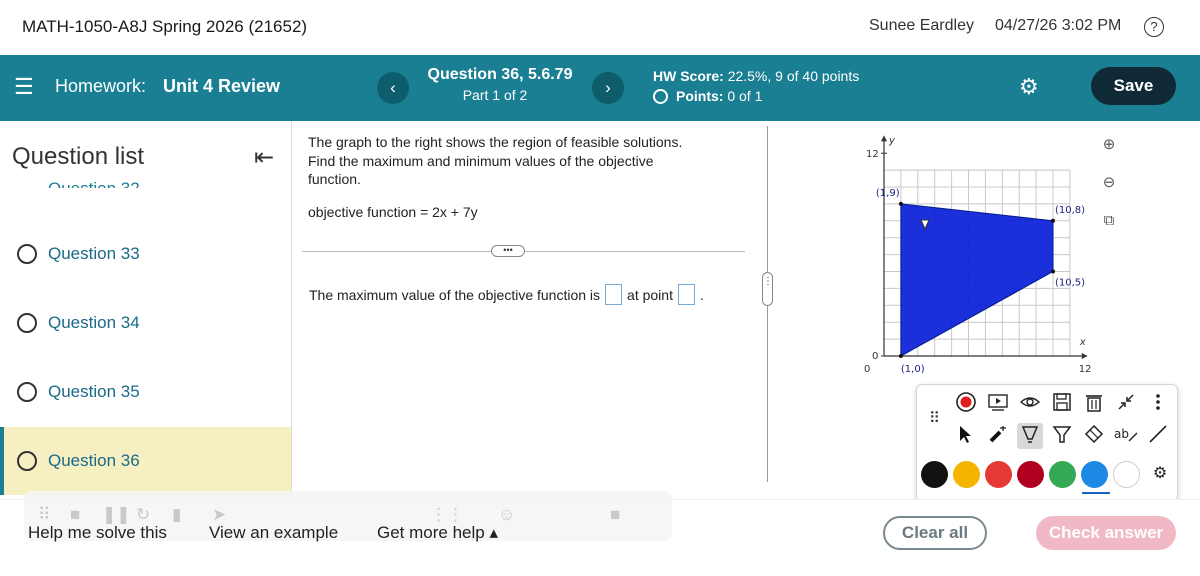 Image resolution: width=1200 pixels, height=576 pixels. I want to click on vertical-split-handle: ⋮, so click(767, 289).